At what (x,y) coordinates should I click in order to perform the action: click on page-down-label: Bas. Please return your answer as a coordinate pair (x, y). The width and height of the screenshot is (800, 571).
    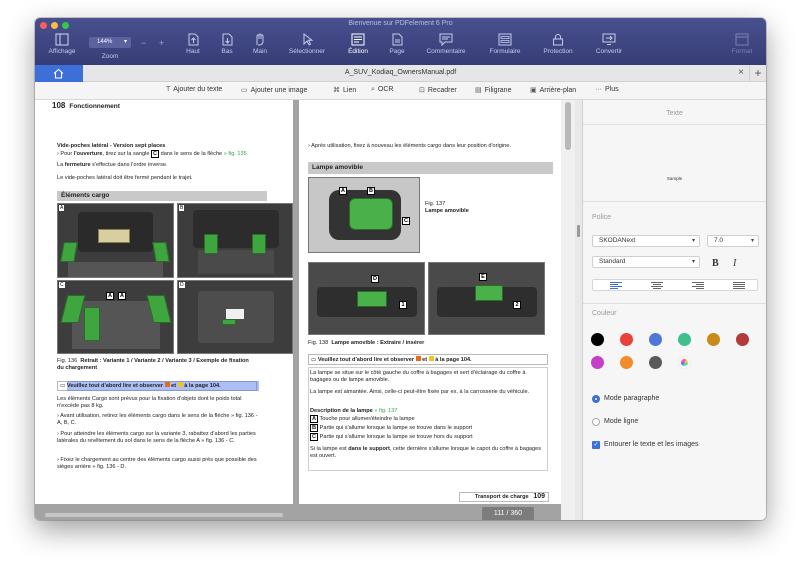
    Looking at the image, I should click on (227, 51).